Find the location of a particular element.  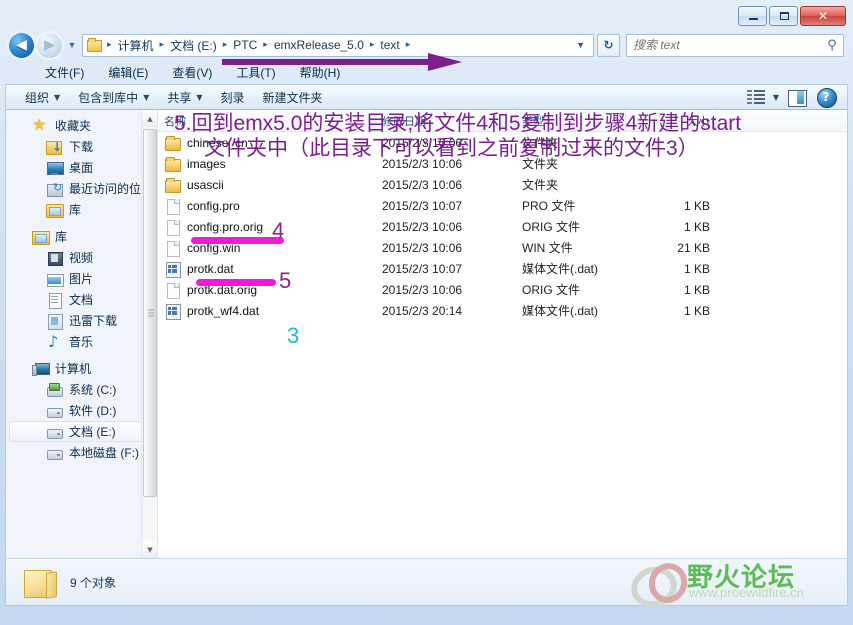

sidebar-item-favorites: 收藏夹 is located at coordinates (81, 125).